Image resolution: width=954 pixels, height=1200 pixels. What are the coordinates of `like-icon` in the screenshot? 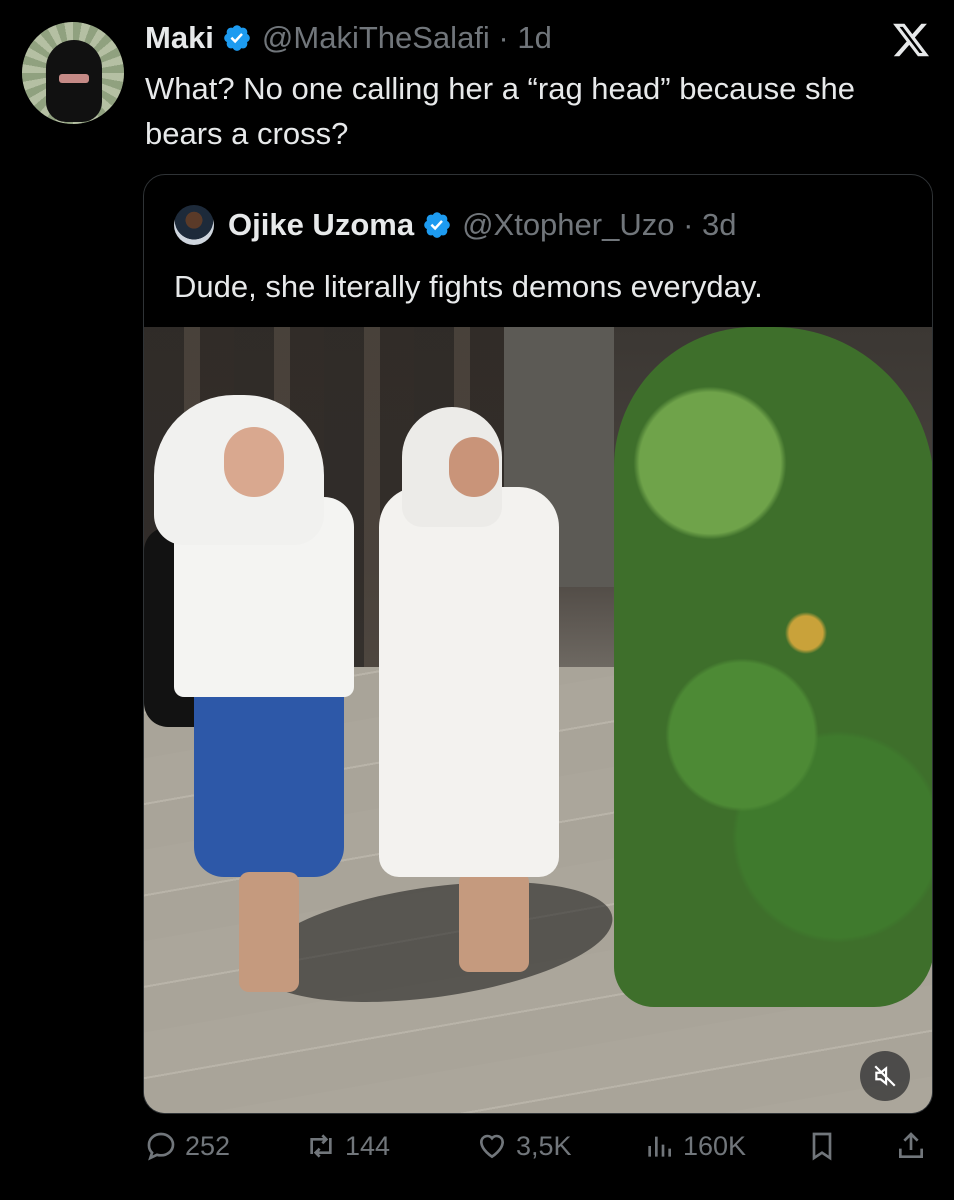 It's located at (492, 1146).